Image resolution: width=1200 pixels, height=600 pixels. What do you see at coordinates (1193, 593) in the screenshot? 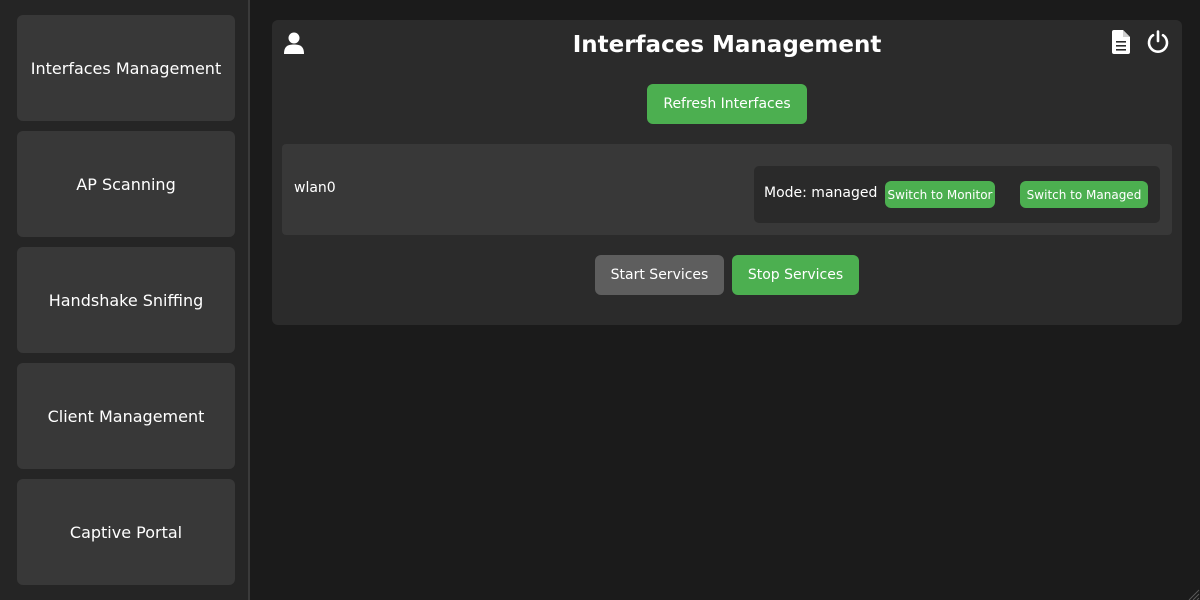
I see `resize-grip-icon` at bounding box center [1193, 593].